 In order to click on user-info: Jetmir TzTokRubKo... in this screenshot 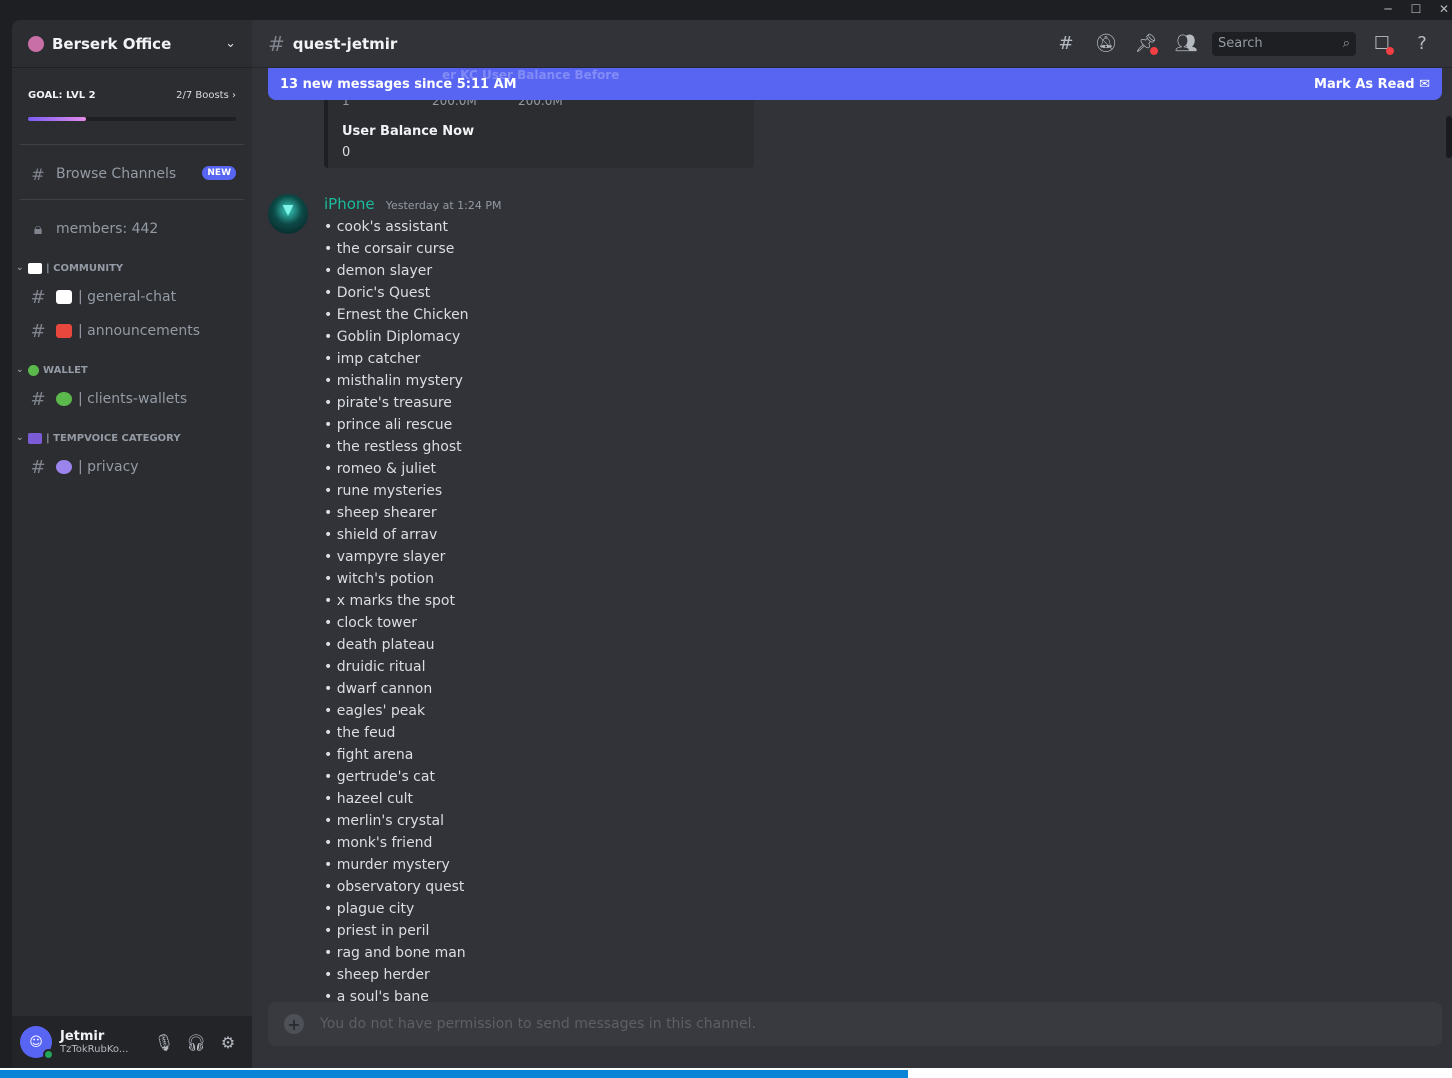, I will do `click(104, 1042)`.